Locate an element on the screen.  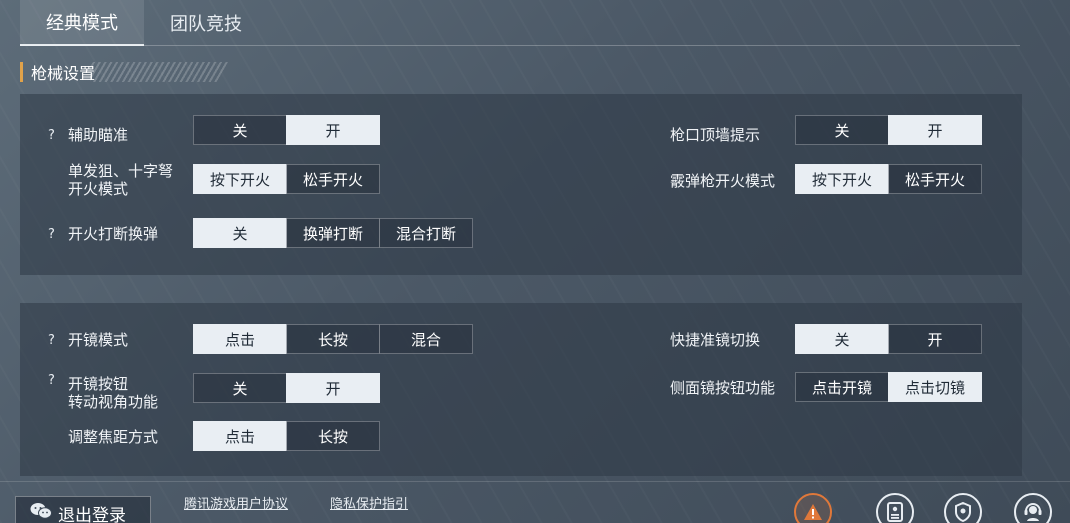
customer-service-icon is located at coordinates (1033, 508).